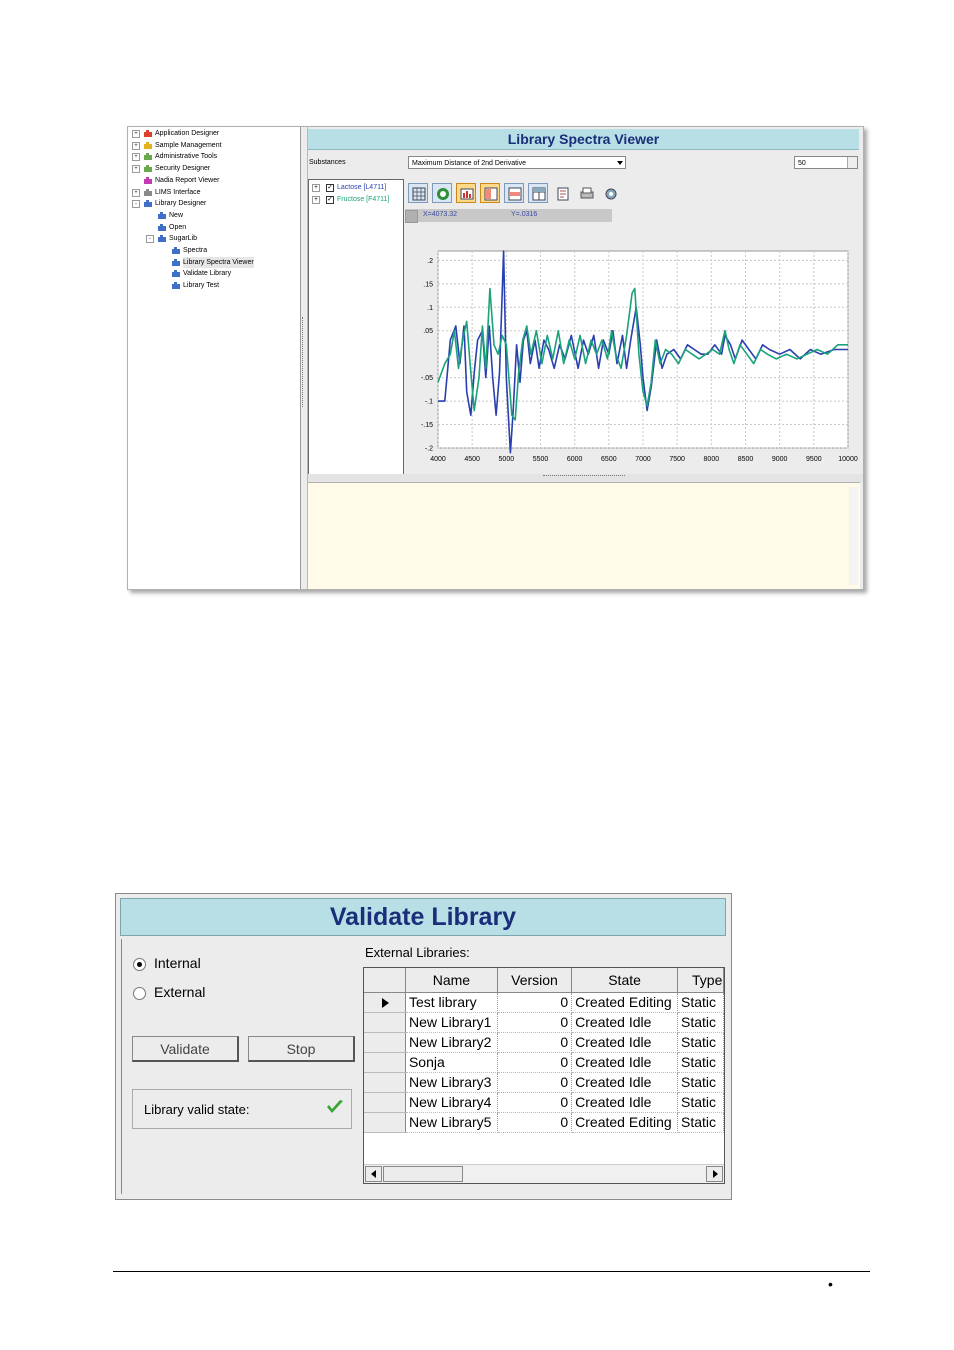  I want to click on metric-dropdown: Maximum Distance of 2nd Derivative, so click(517, 162).